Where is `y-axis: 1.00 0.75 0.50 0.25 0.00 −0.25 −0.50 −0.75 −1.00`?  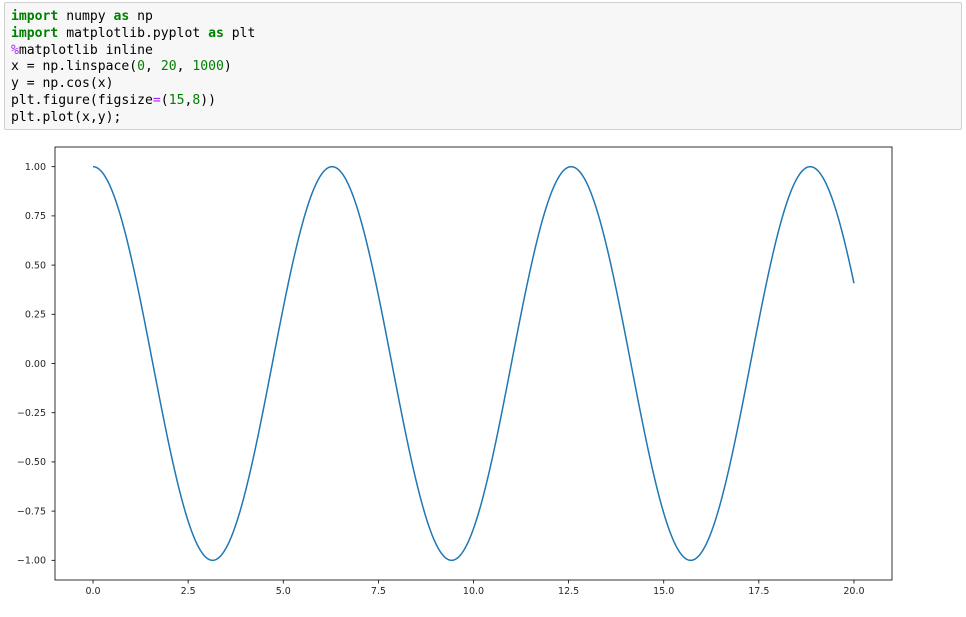 y-axis: 1.00 0.75 0.50 0.25 0.00 −0.25 −0.50 −0.75 −1.00 is located at coordinates (36, 364).